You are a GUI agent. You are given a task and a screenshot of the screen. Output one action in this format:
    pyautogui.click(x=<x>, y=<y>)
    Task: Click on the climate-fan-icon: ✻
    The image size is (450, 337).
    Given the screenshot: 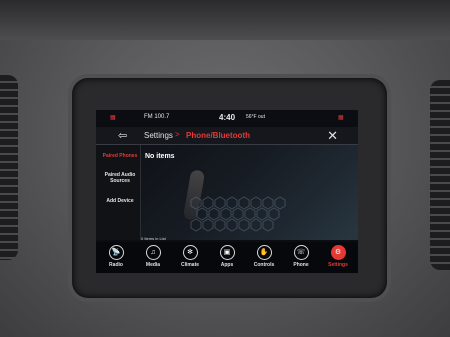 What is the action you would take?
    pyautogui.click(x=190, y=252)
    